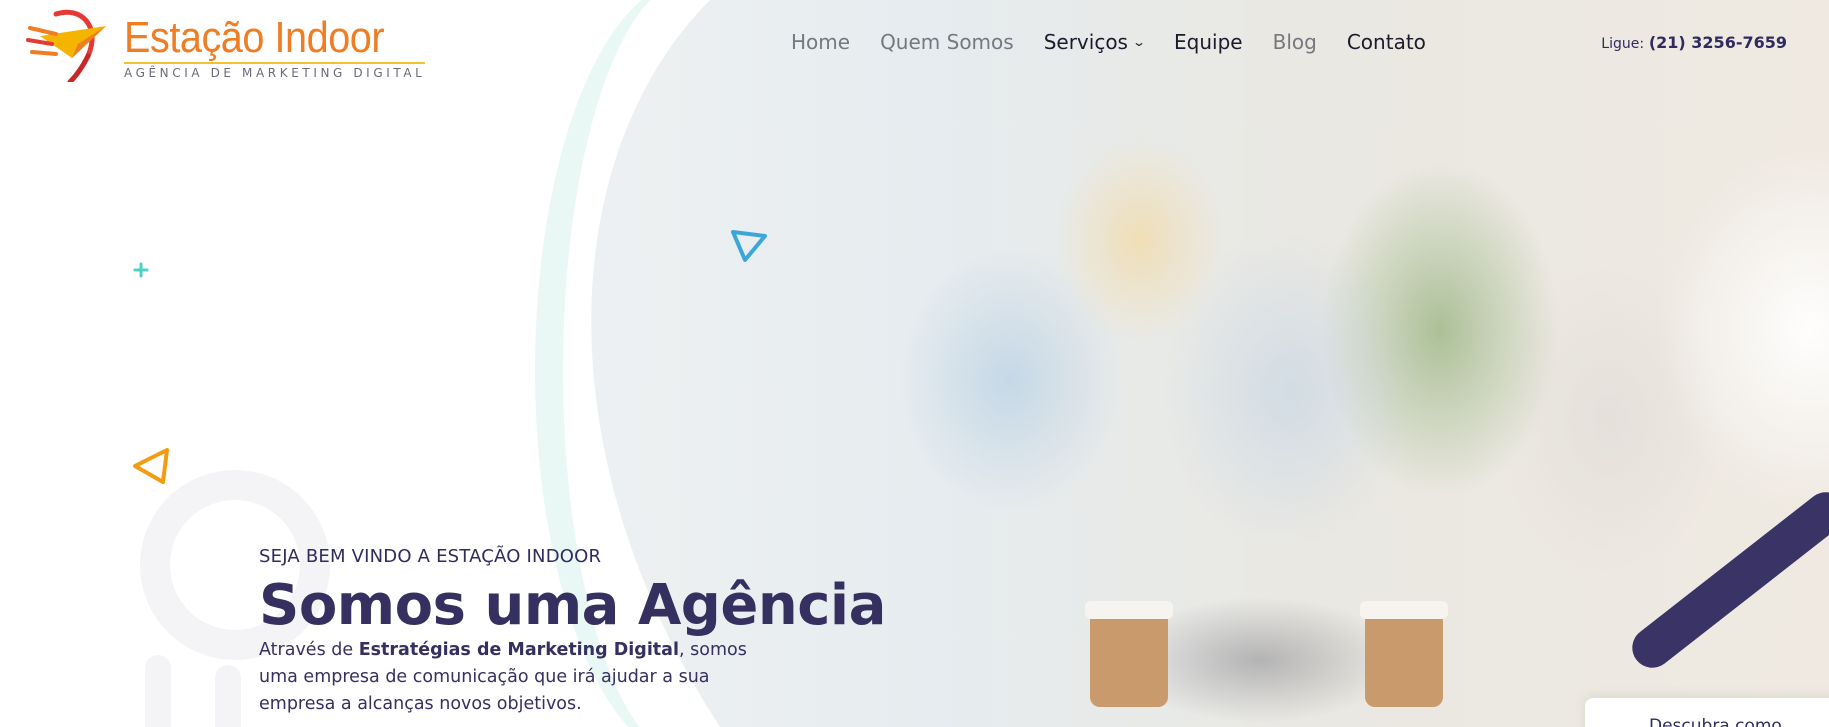  Describe the element at coordinates (141, 270) in the screenshot. I see `plus-decoration-icon` at that location.